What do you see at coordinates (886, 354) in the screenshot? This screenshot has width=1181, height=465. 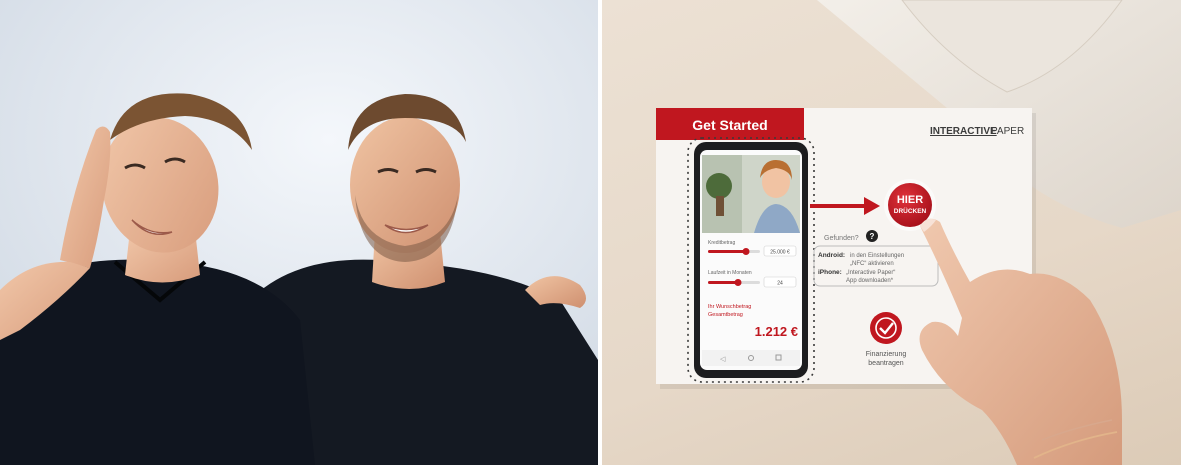 I see `finance-line1: Finanzierung` at bounding box center [886, 354].